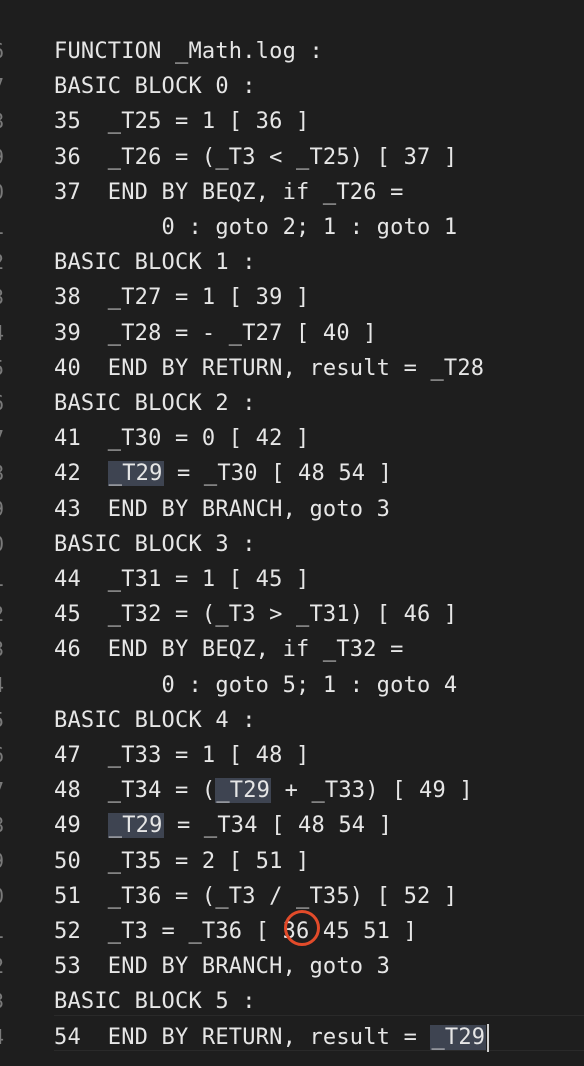 This screenshot has width=584, height=1066. I want to click on code-text: 47 _T33 = 1 [ 48 ], so click(182, 755).